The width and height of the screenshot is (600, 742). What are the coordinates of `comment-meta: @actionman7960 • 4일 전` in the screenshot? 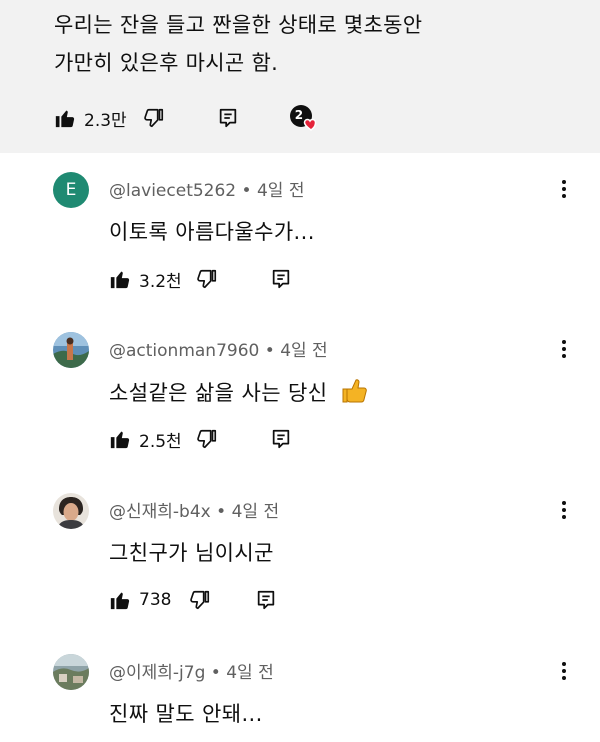 It's located at (218, 348).